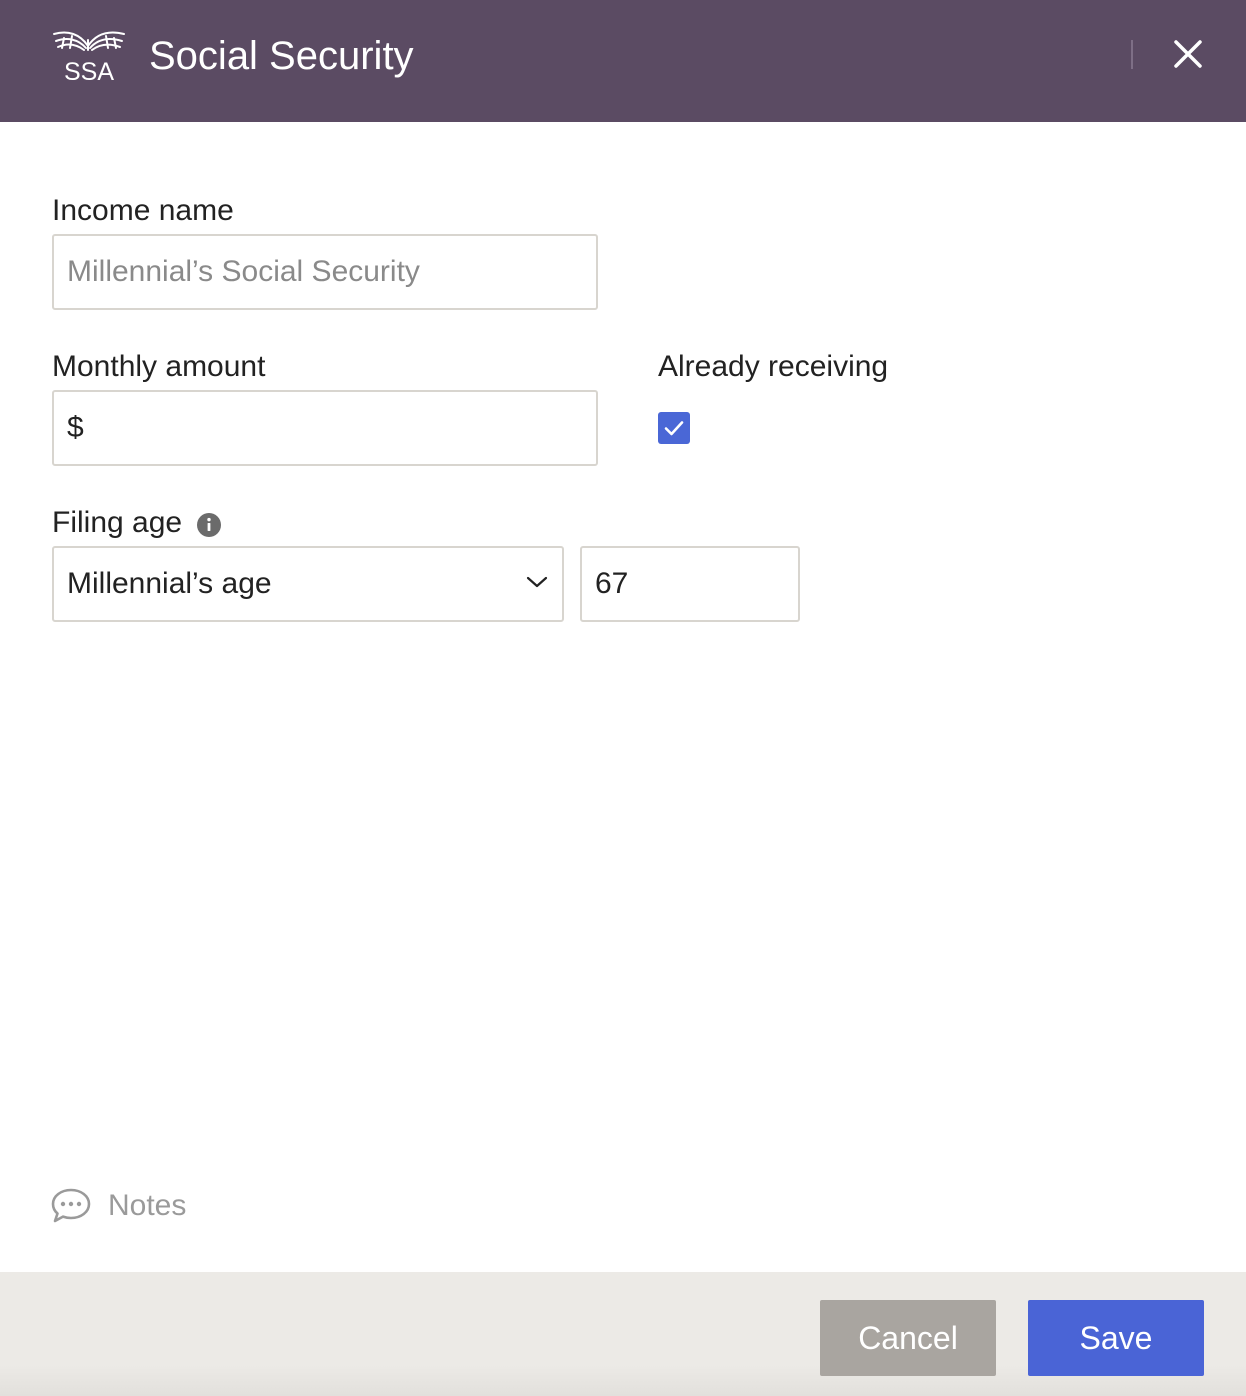 Image resolution: width=1246 pixels, height=1396 pixels. What do you see at coordinates (623, 1334) in the screenshot?
I see `dialog-footer: Cancel Save` at bounding box center [623, 1334].